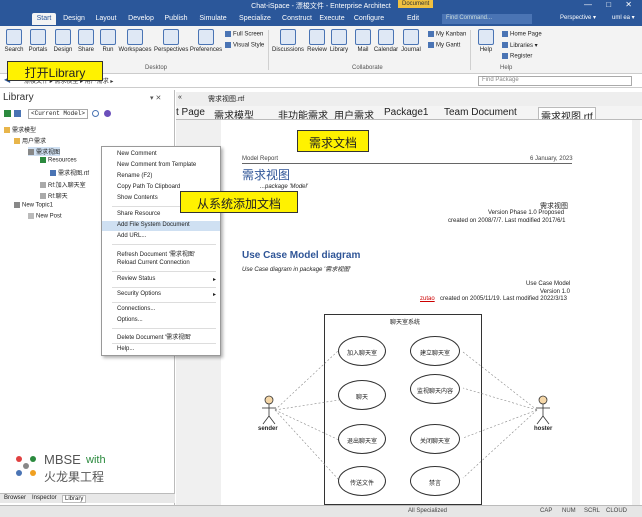  Describe the element at coordinates (297, 19) in the screenshot. I see `tab-construct: Construct` at that location.